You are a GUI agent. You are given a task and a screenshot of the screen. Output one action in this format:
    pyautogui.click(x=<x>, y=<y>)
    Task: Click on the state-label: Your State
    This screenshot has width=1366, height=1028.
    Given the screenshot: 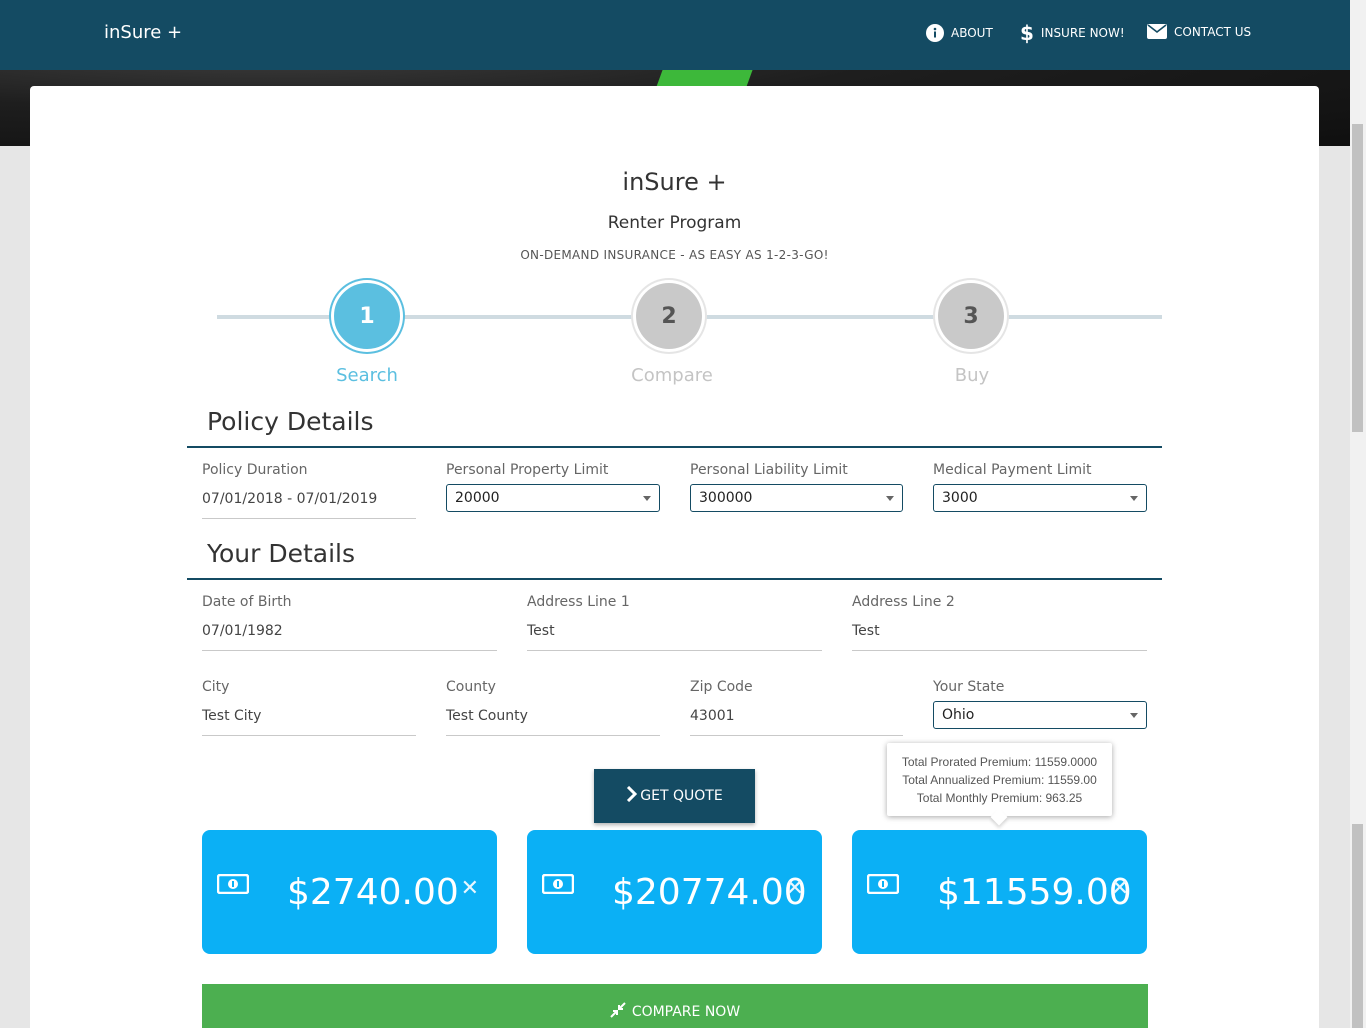 What is the action you would take?
    pyautogui.click(x=969, y=687)
    